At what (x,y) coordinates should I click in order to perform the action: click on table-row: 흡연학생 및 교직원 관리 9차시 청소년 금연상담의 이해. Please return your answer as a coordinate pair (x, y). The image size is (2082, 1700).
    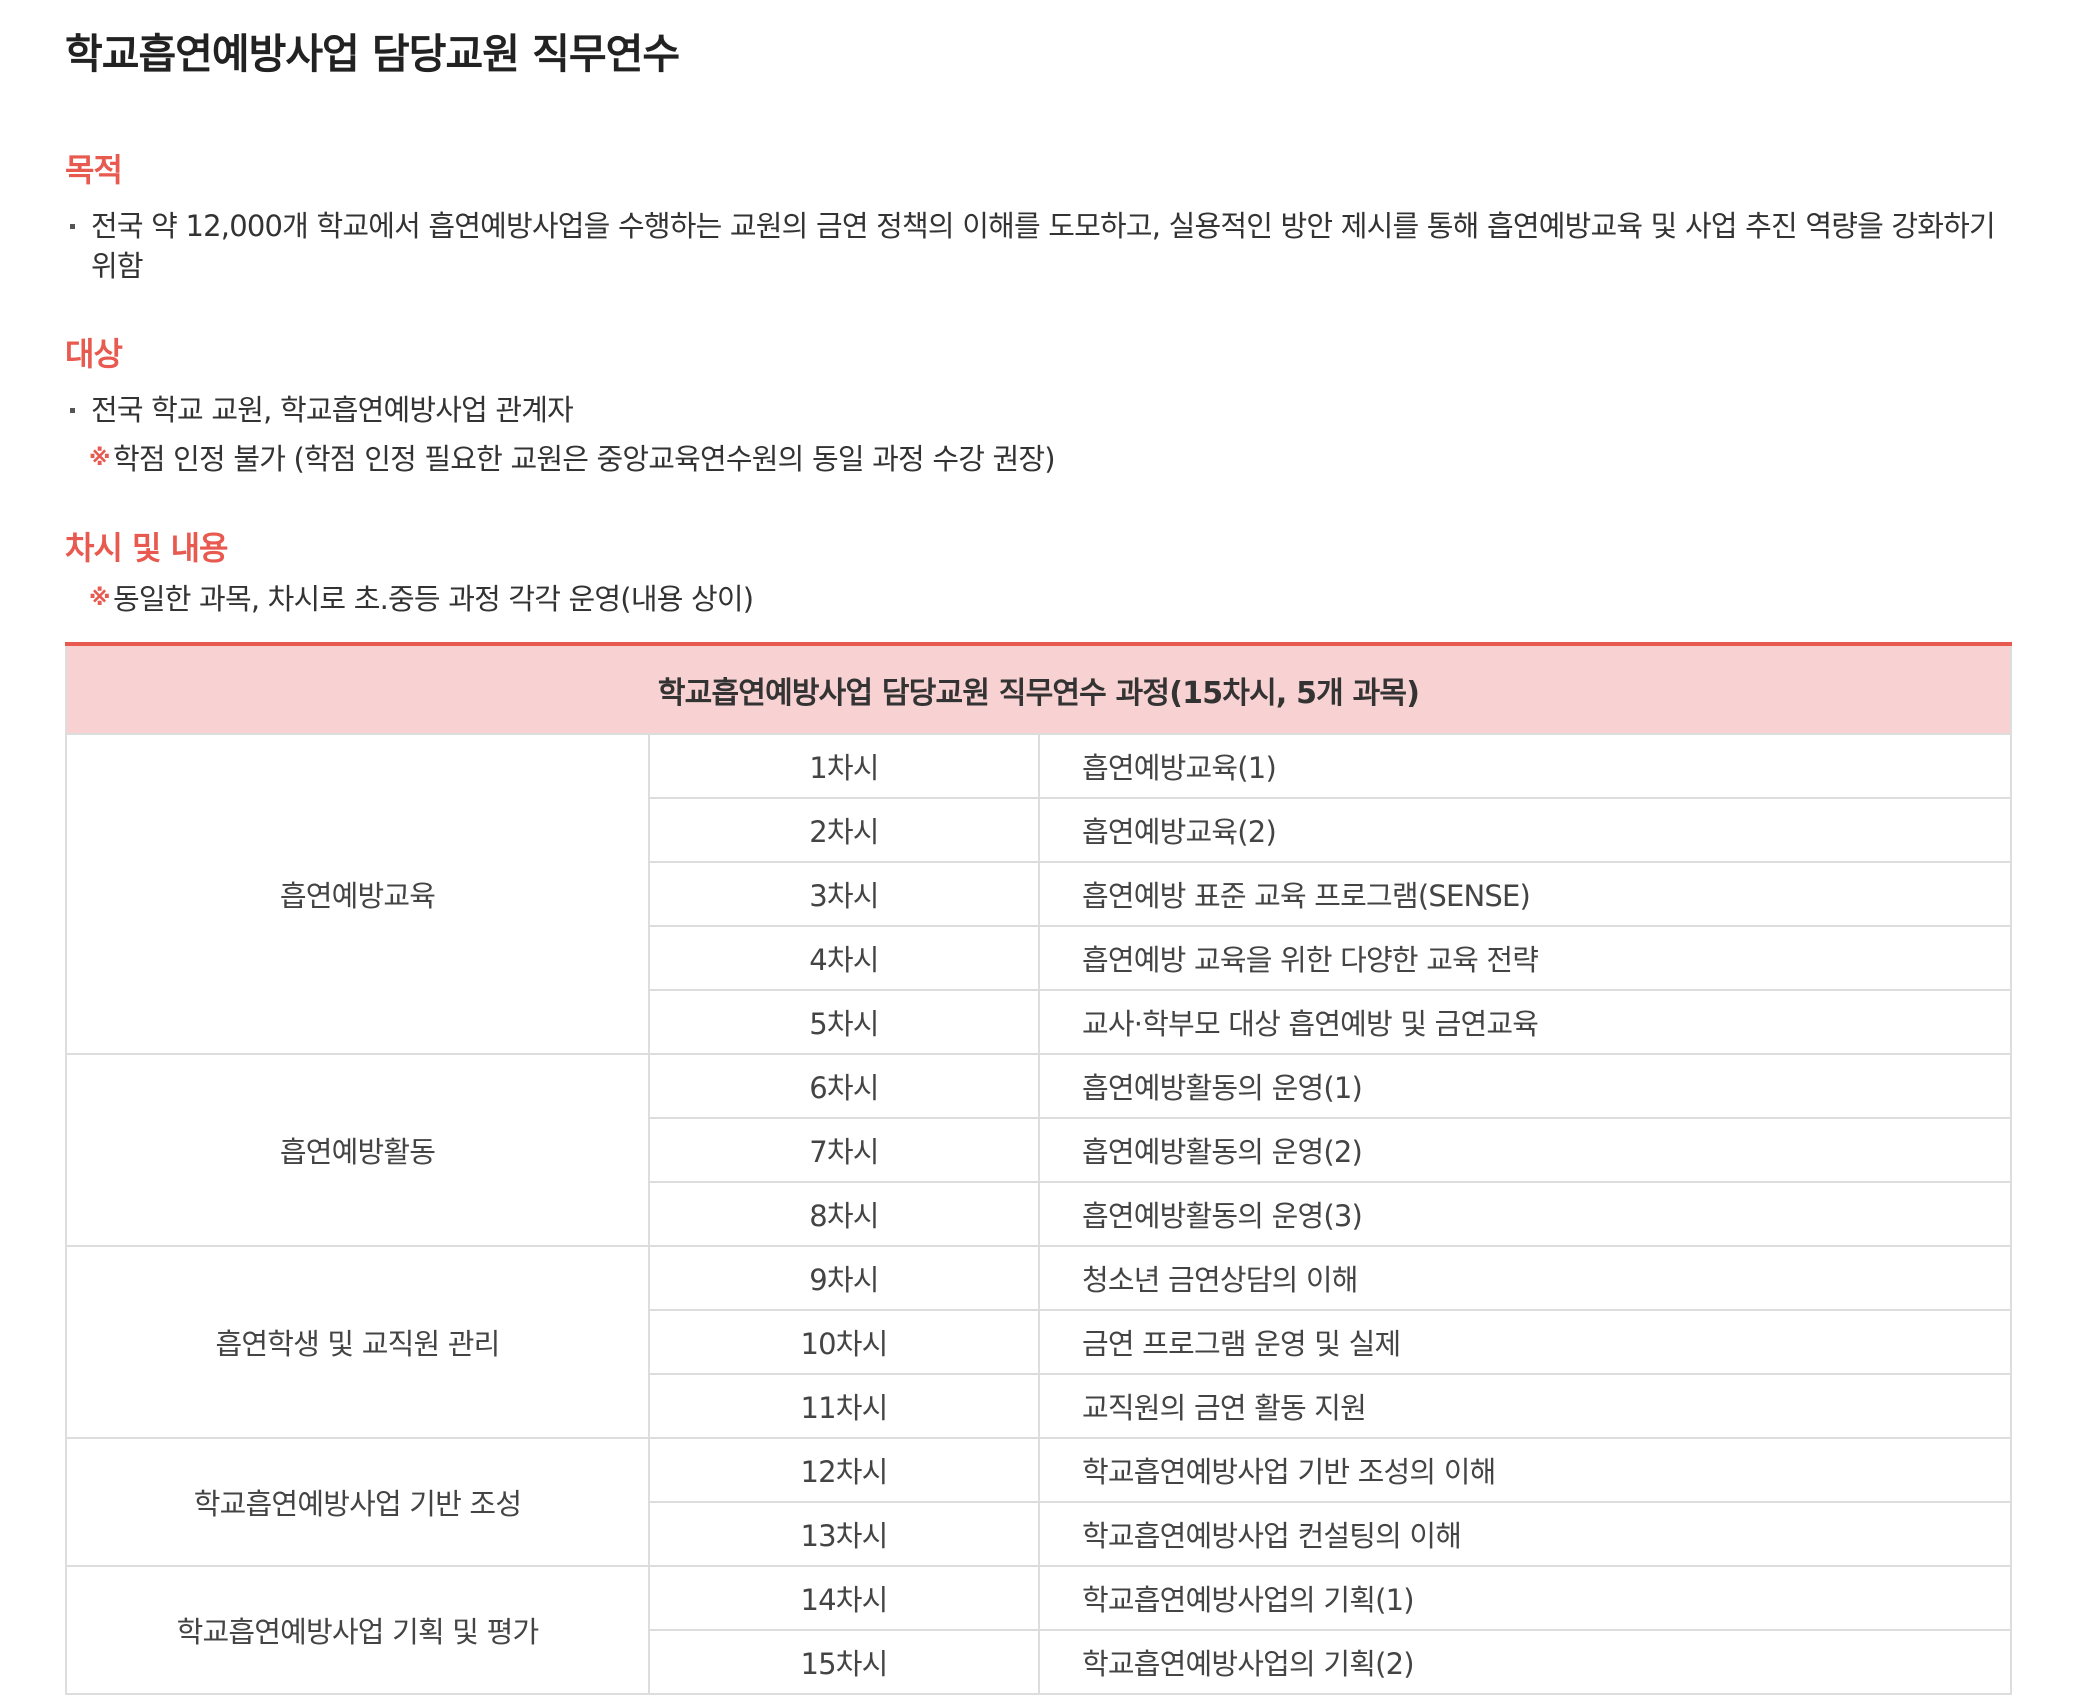
    Looking at the image, I should click on (1039, 1342).